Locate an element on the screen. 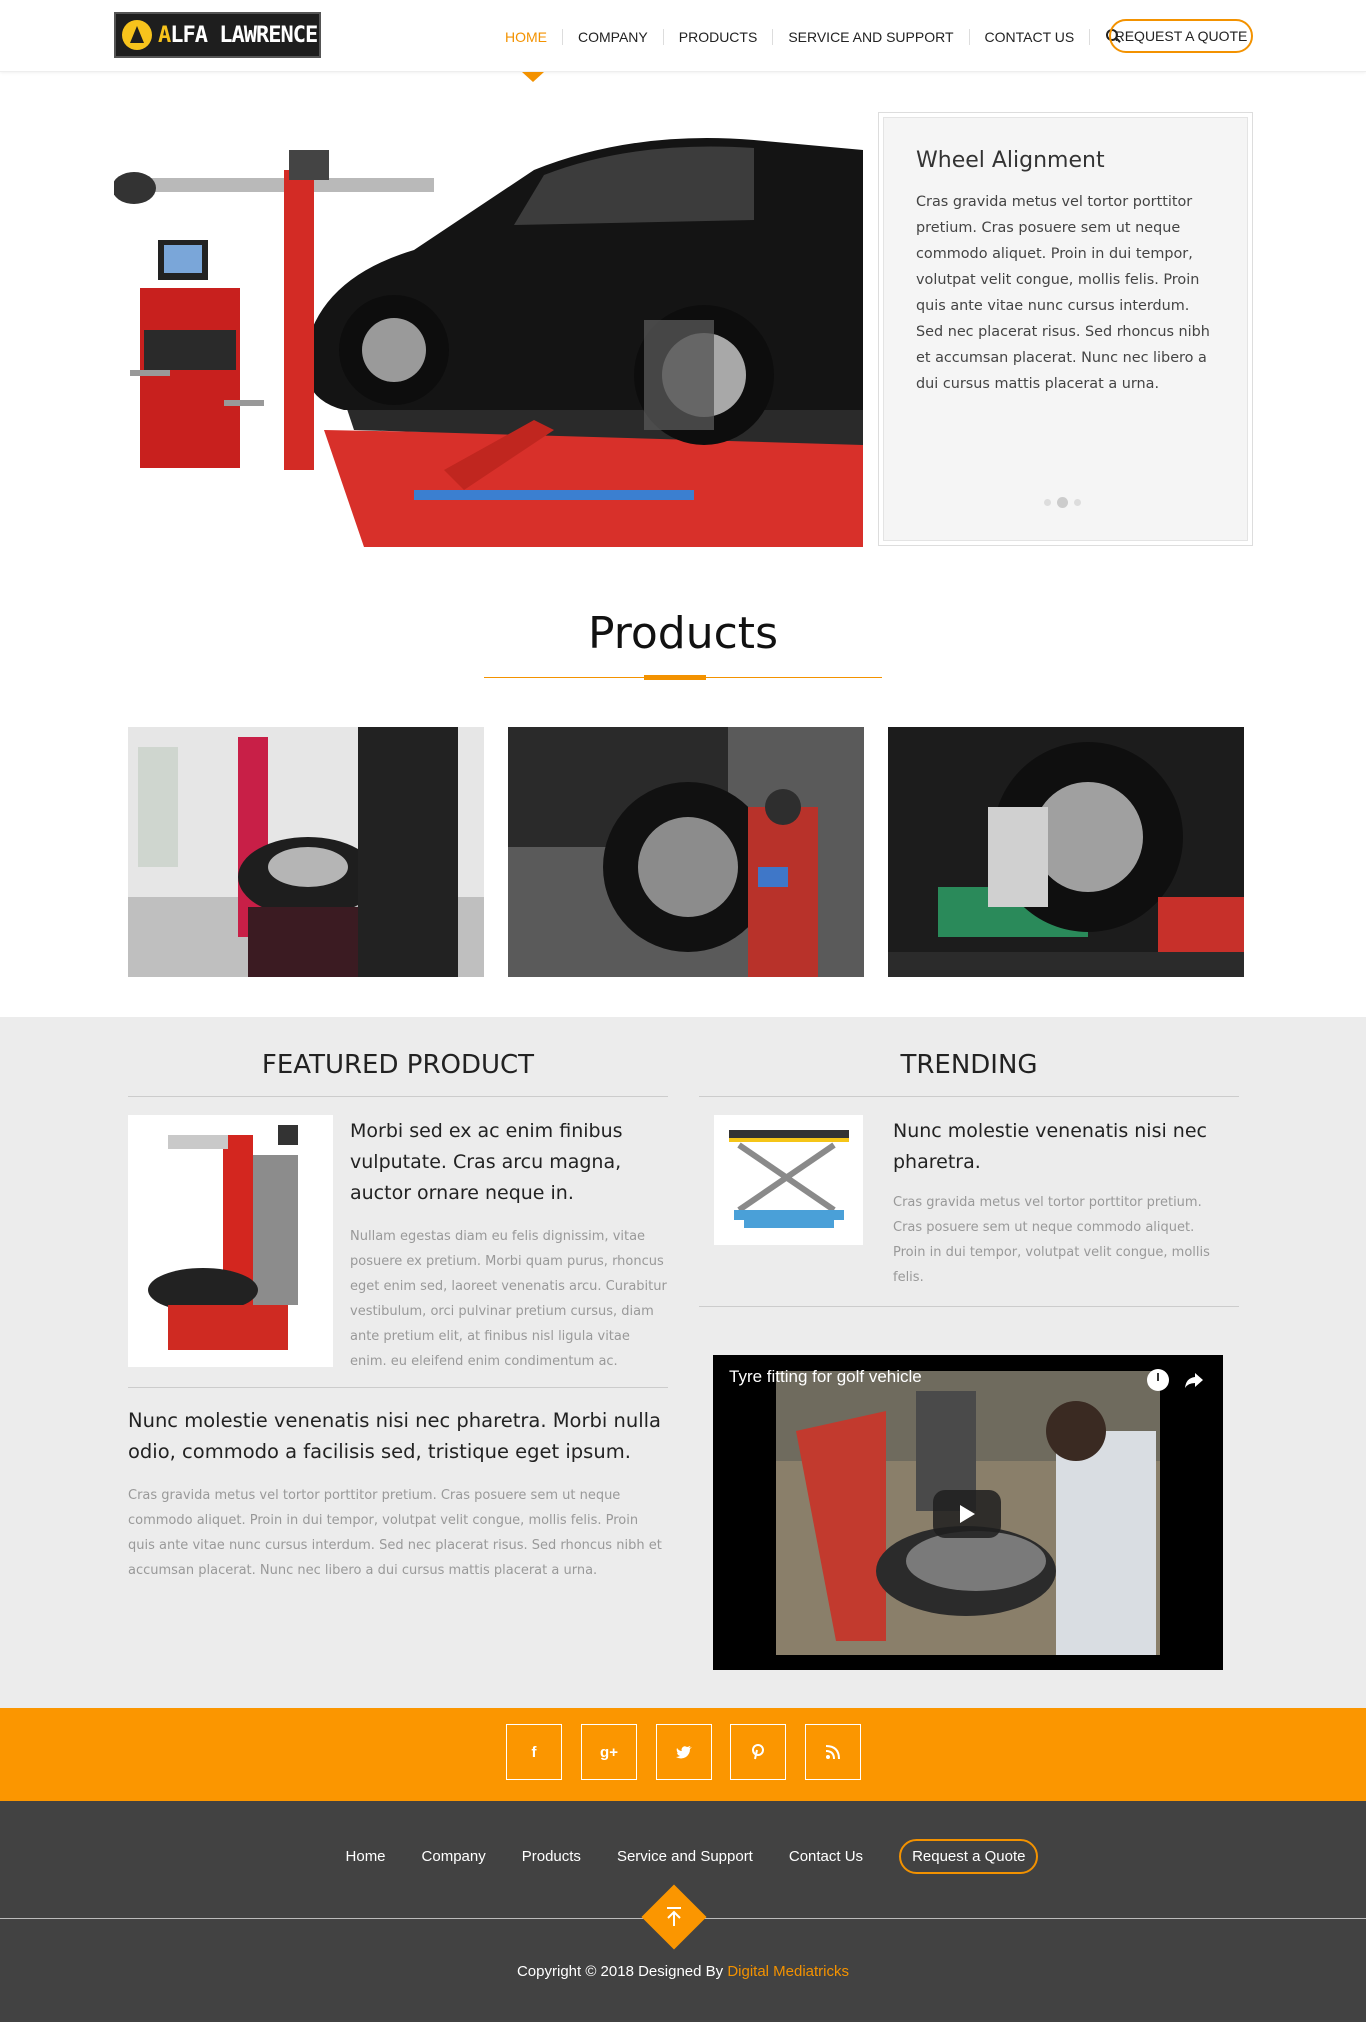 This screenshot has width=1366, height=2022. play-button is located at coordinates (967, 1514).